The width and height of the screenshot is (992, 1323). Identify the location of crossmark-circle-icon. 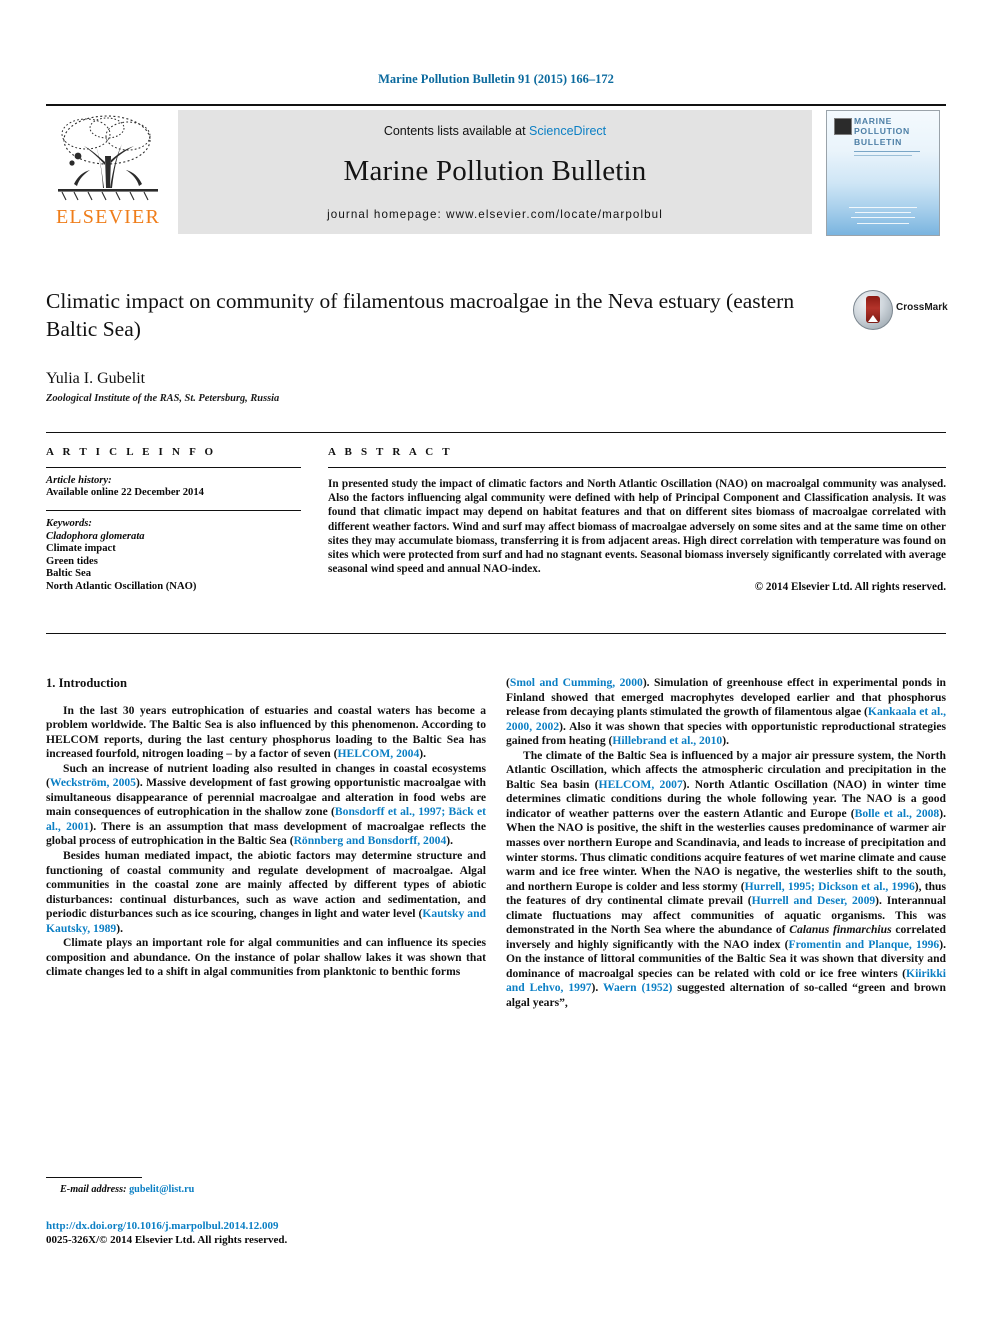
(873, 310).